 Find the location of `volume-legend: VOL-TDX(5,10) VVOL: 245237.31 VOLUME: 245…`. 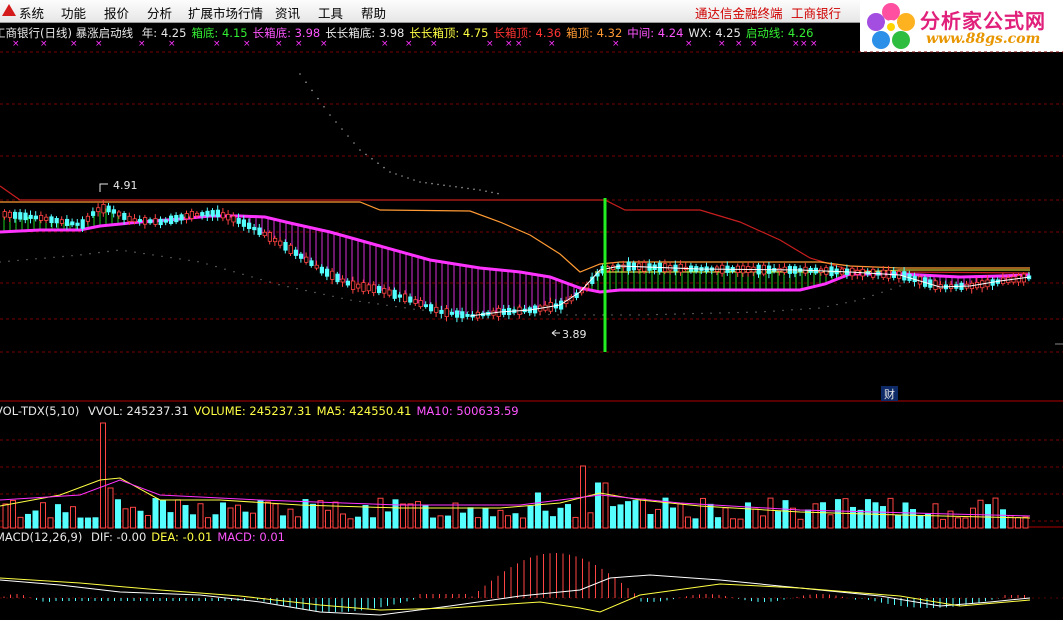

volume-legend: VOL-TDX(5,10) VVOL: 245237.31 VOLUME: 245… is located at coordinates (259, 411).